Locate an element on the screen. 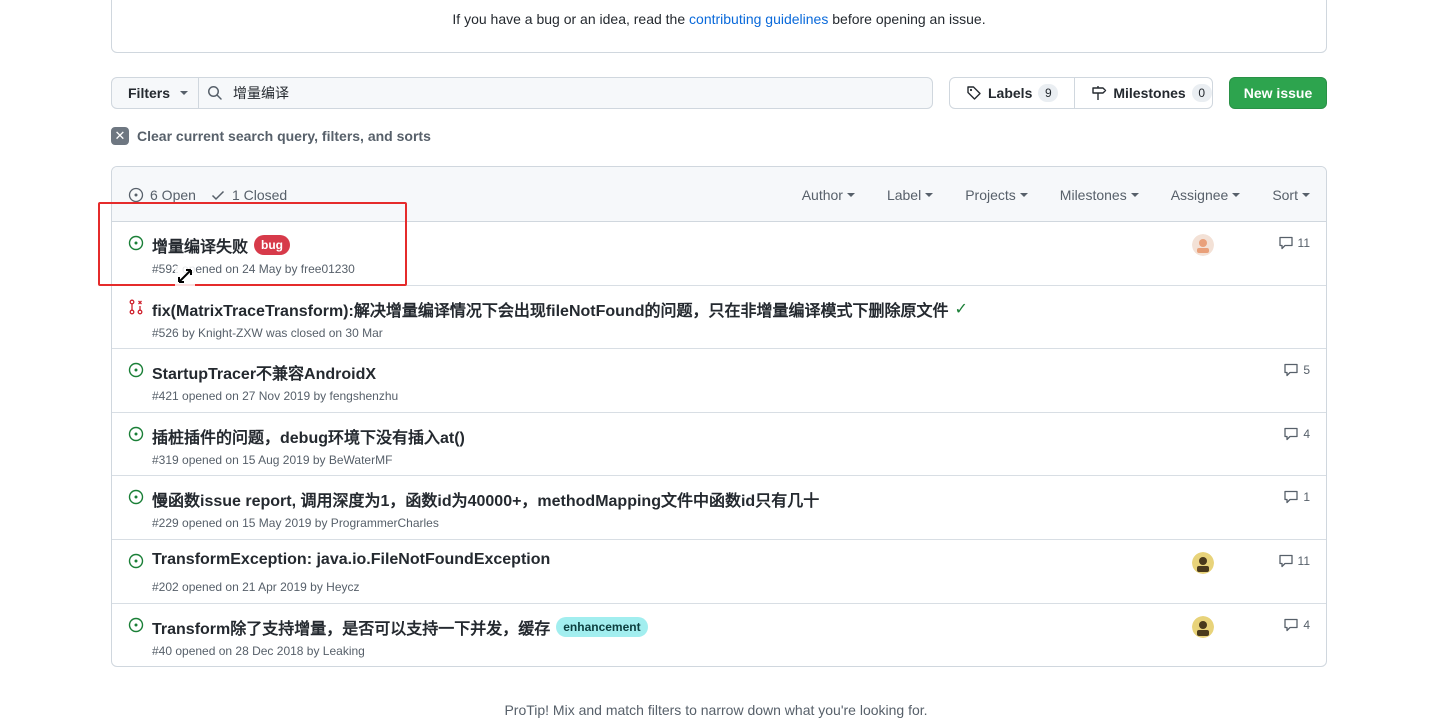 The width and height of the screenshot is (1432, 718). milestones-filter: Milestones is located at coordinates (1099, 195).